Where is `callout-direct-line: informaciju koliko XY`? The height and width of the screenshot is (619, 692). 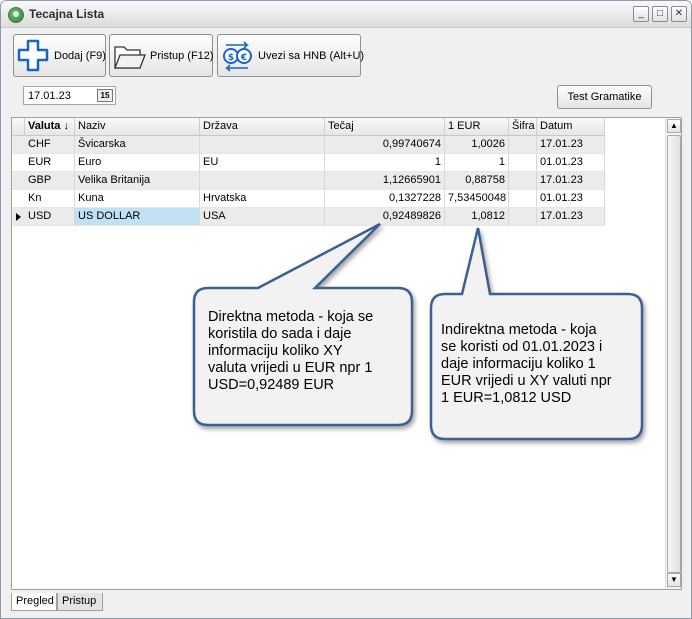 callout-direct-line: informaciju koliko XY is located at coordinates (275, 351).